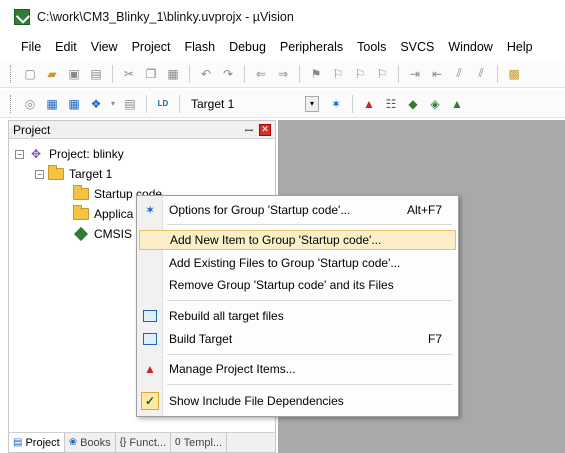 Image resolution: width=565 pixels, height=453 pixels. Describe the element at coordinates (391, 104) in the screenshot. I see `file-extensions-icon: ☷` at that location.